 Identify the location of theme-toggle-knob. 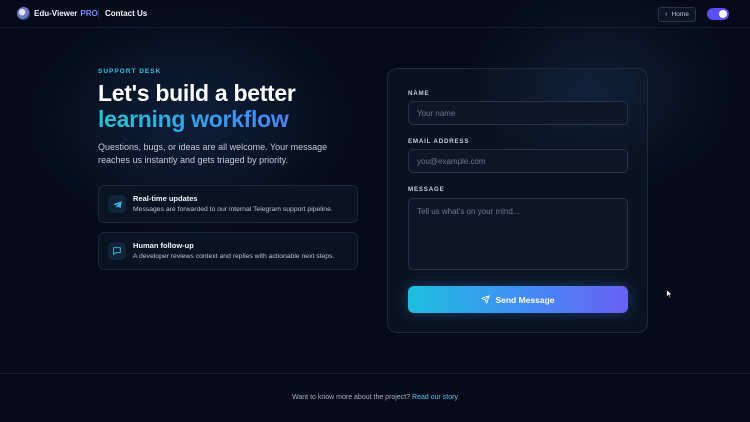
(723, 14).